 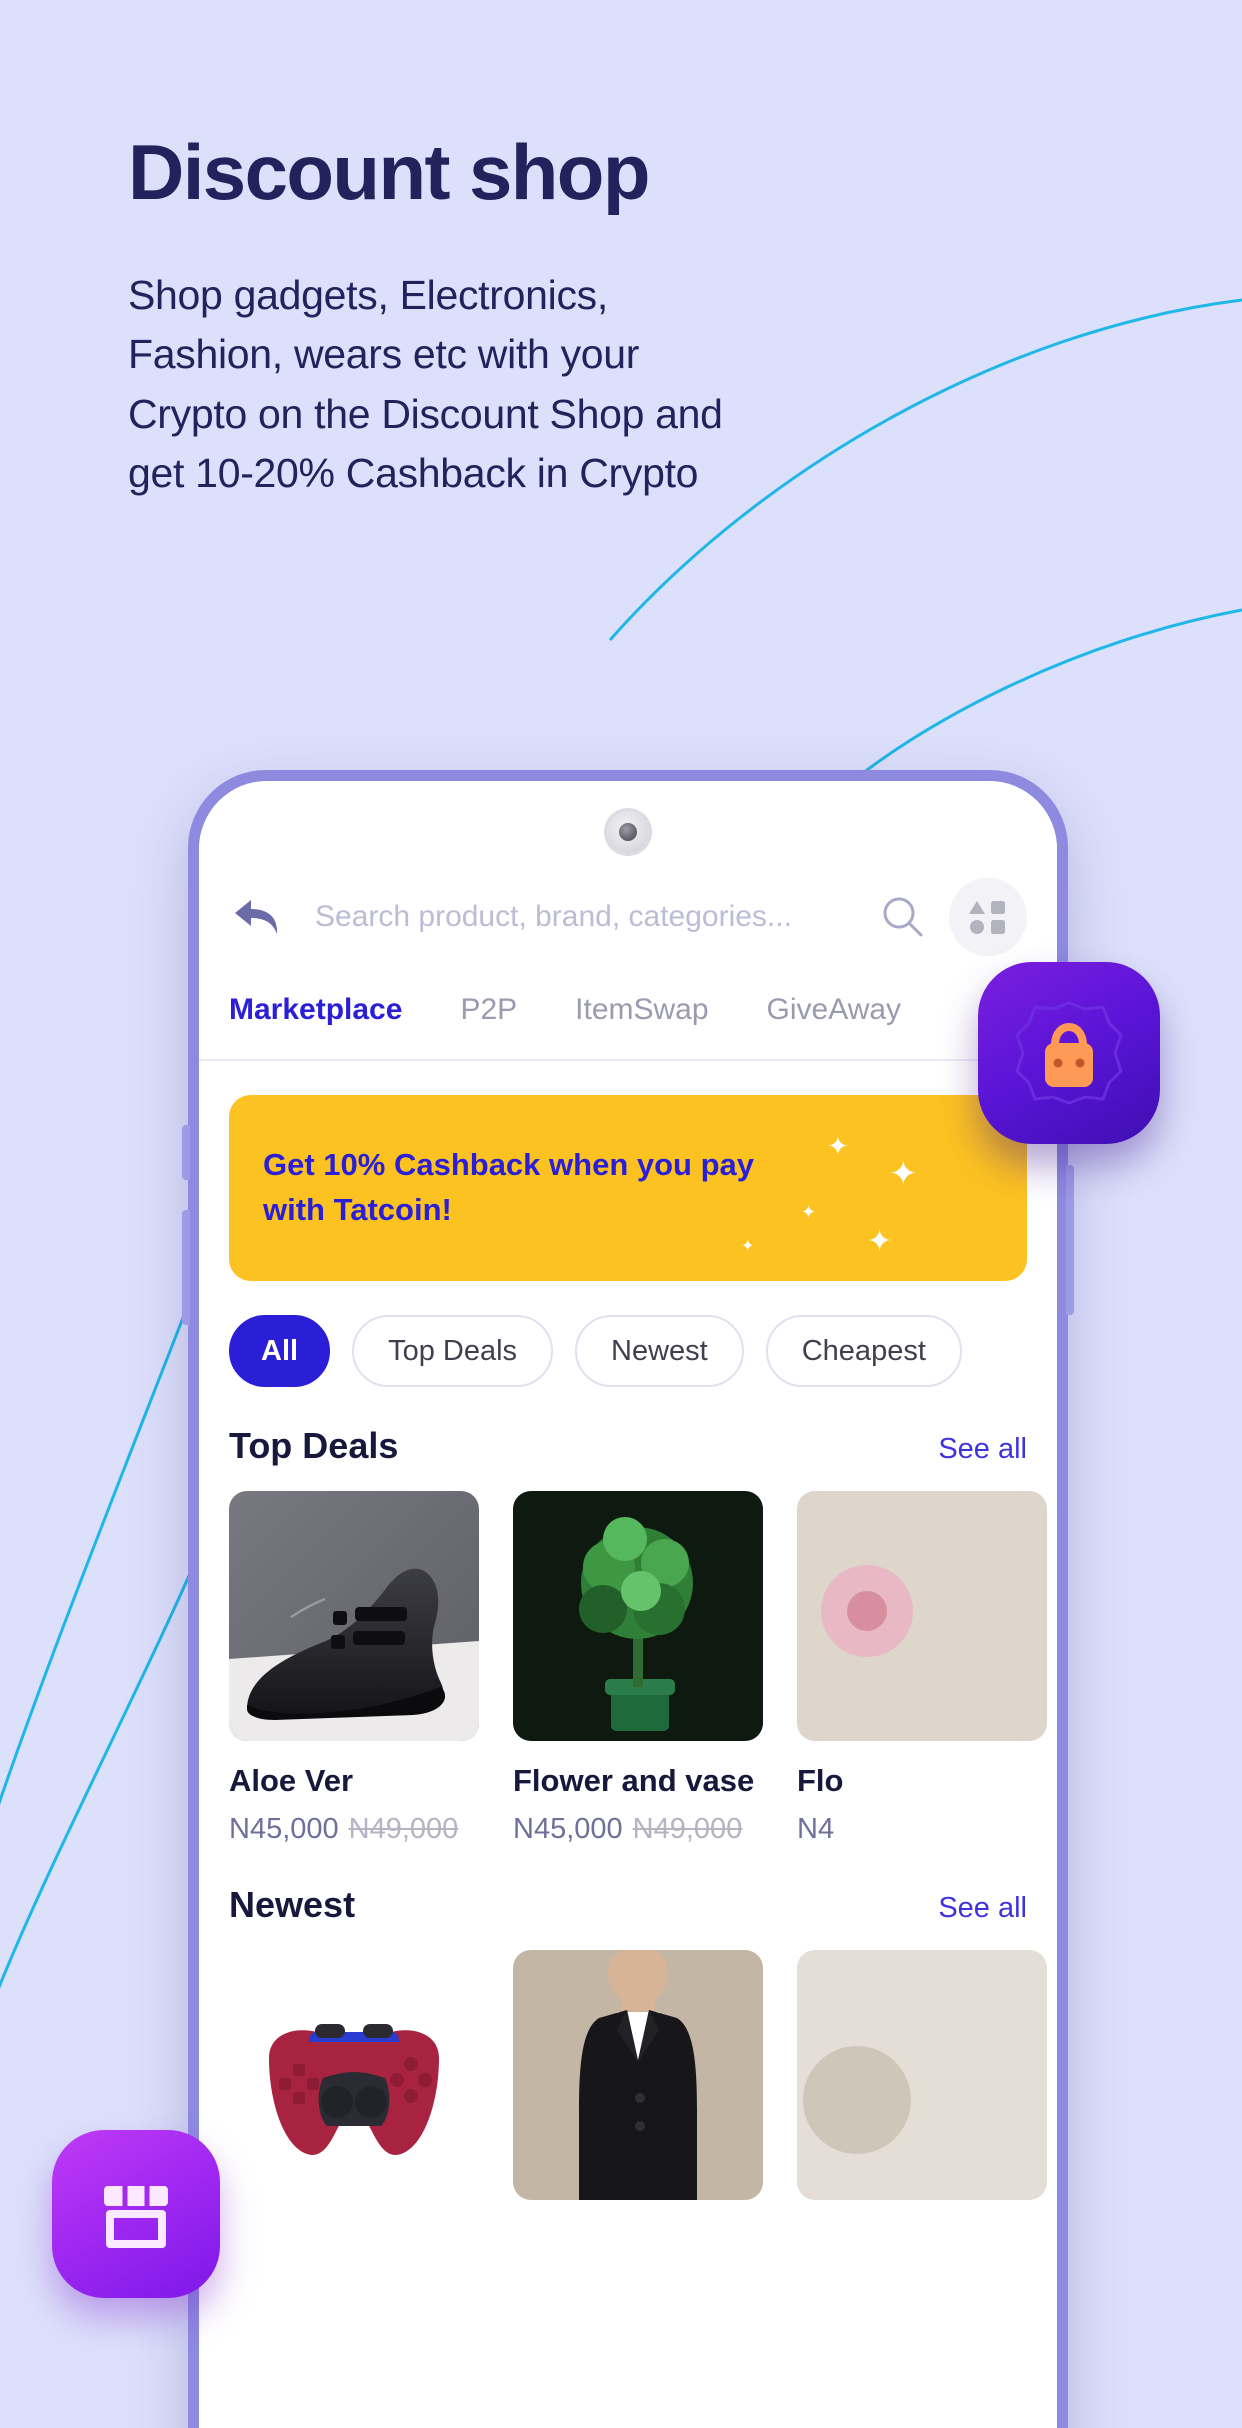 I want to click on product-row-newest, so click(x=628, y=2063).